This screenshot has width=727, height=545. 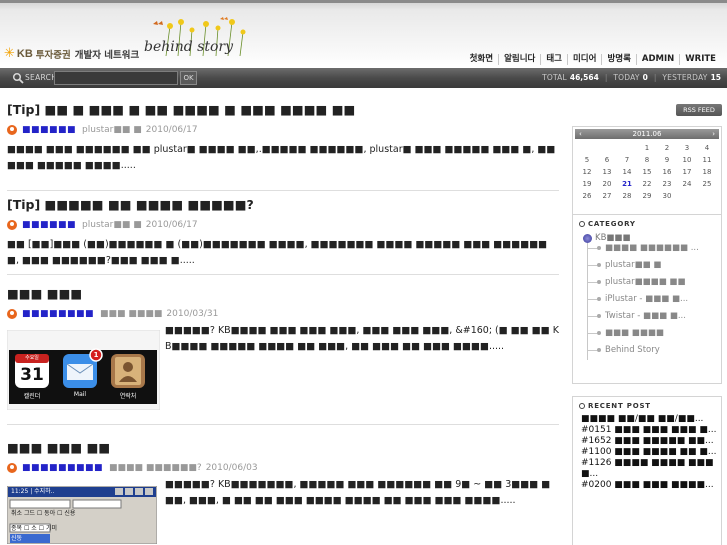 I want to click on post-title: ■■■ ■■■, so click(x=283, y=293).